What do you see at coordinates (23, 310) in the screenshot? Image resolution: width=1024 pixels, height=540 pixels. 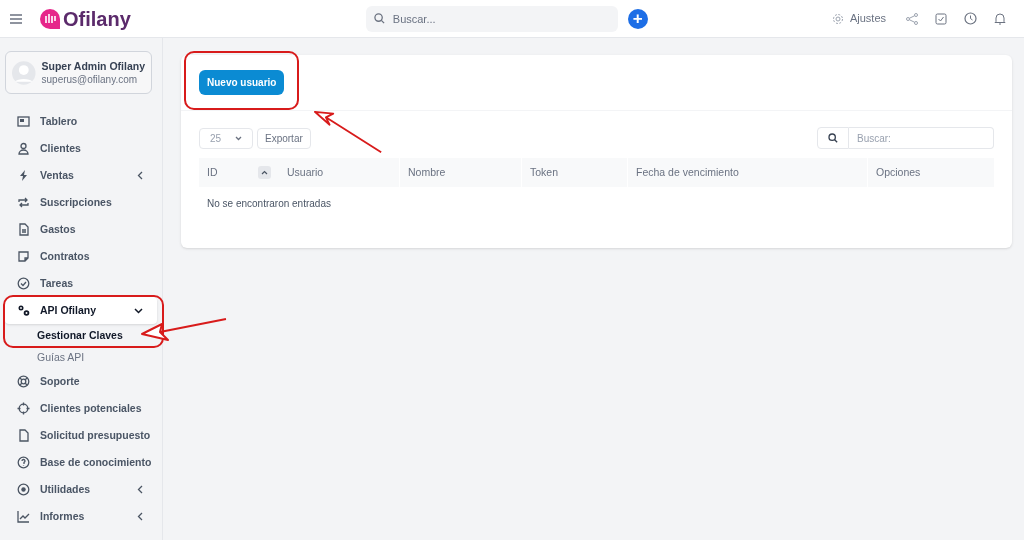 I see `gears-icon` at bounding box center [23, 310].